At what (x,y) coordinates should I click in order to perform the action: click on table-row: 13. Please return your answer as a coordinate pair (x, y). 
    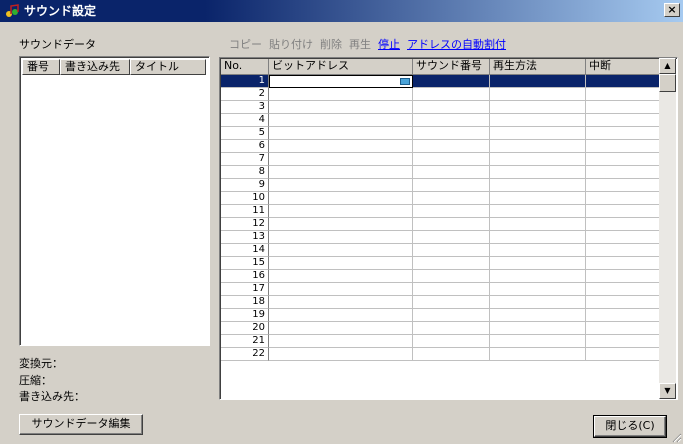
    Looking at the image, I should click on (440, 237).